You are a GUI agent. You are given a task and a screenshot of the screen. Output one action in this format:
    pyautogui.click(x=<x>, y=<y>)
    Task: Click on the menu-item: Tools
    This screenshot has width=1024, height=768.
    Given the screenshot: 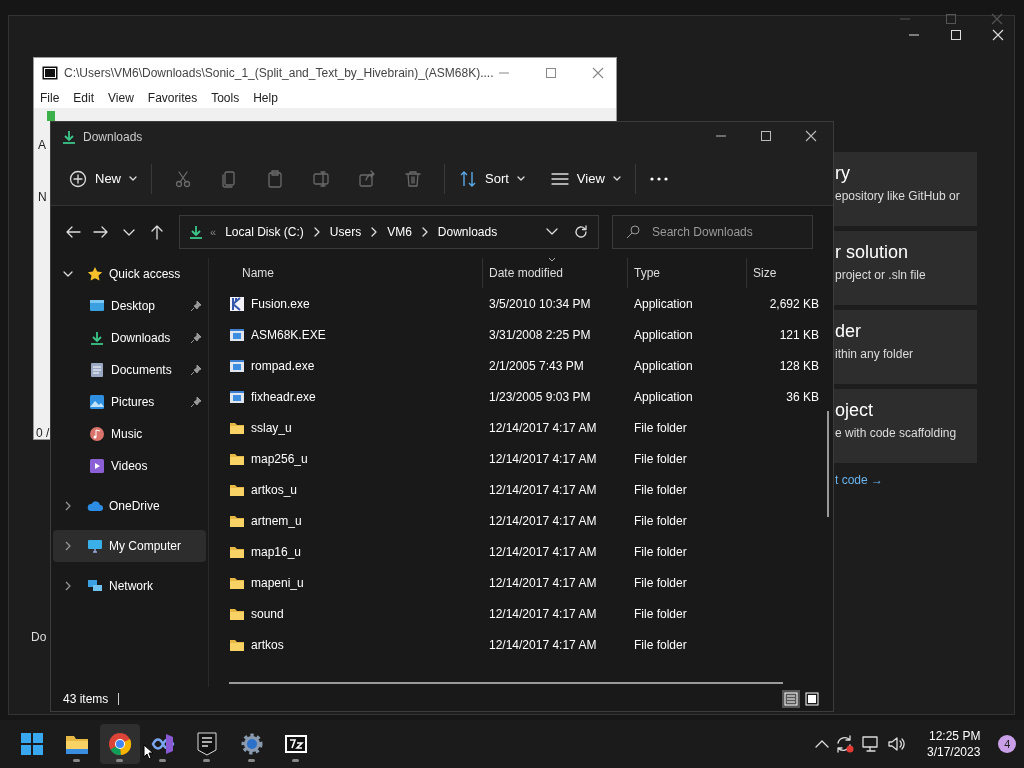 What is the action you would take?
    pyautogui.click(x=225, y=98)
    